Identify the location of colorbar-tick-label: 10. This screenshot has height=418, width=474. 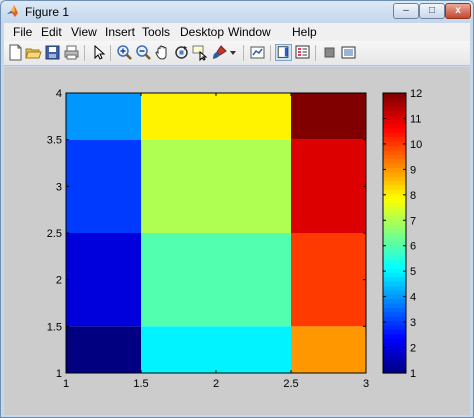
(416, 145).